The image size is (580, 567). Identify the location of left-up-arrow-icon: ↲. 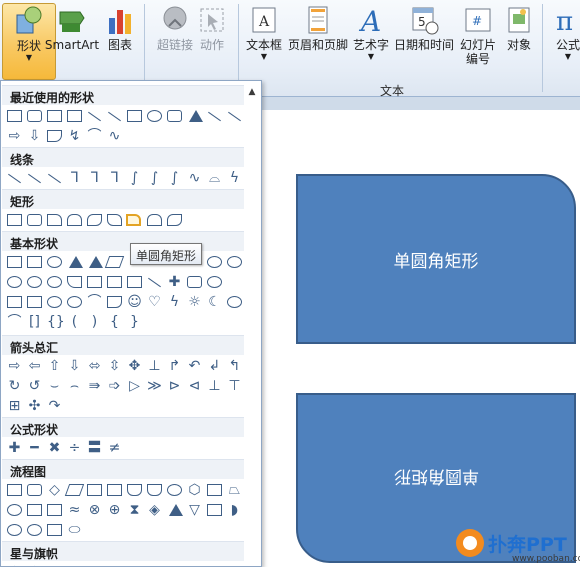
(214, 366).